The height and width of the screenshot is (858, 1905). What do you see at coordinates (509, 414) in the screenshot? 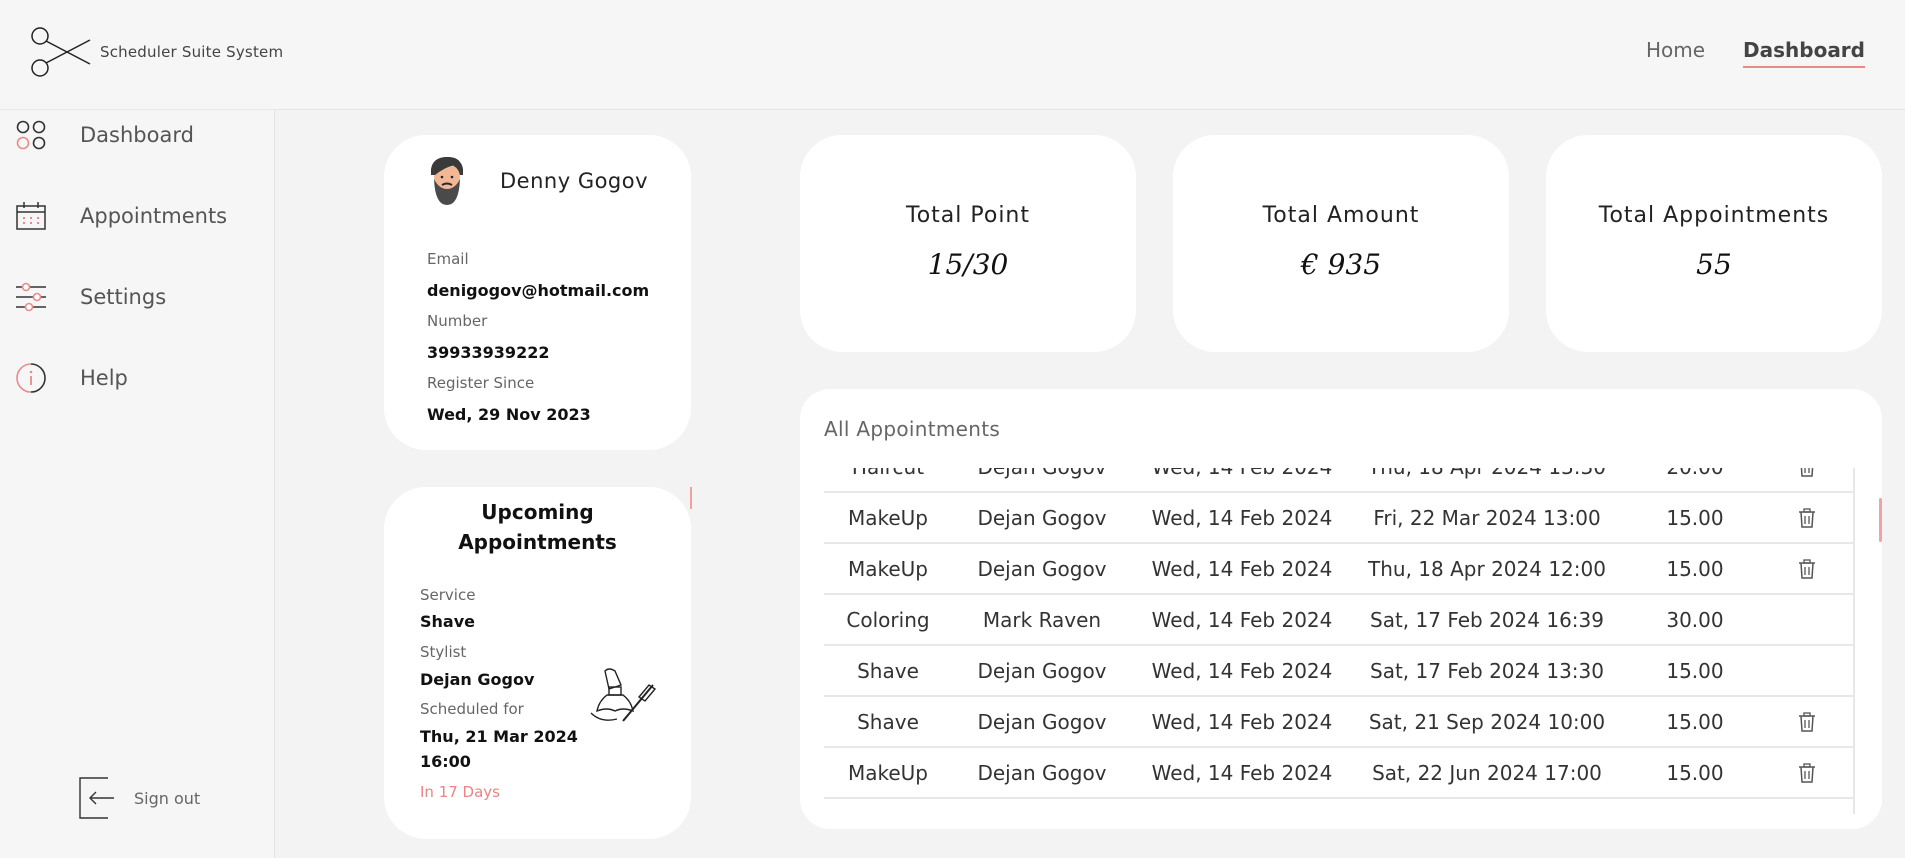
I see `register-value: Wed, 29 Nov 2023` at bounding box center [509, 414].